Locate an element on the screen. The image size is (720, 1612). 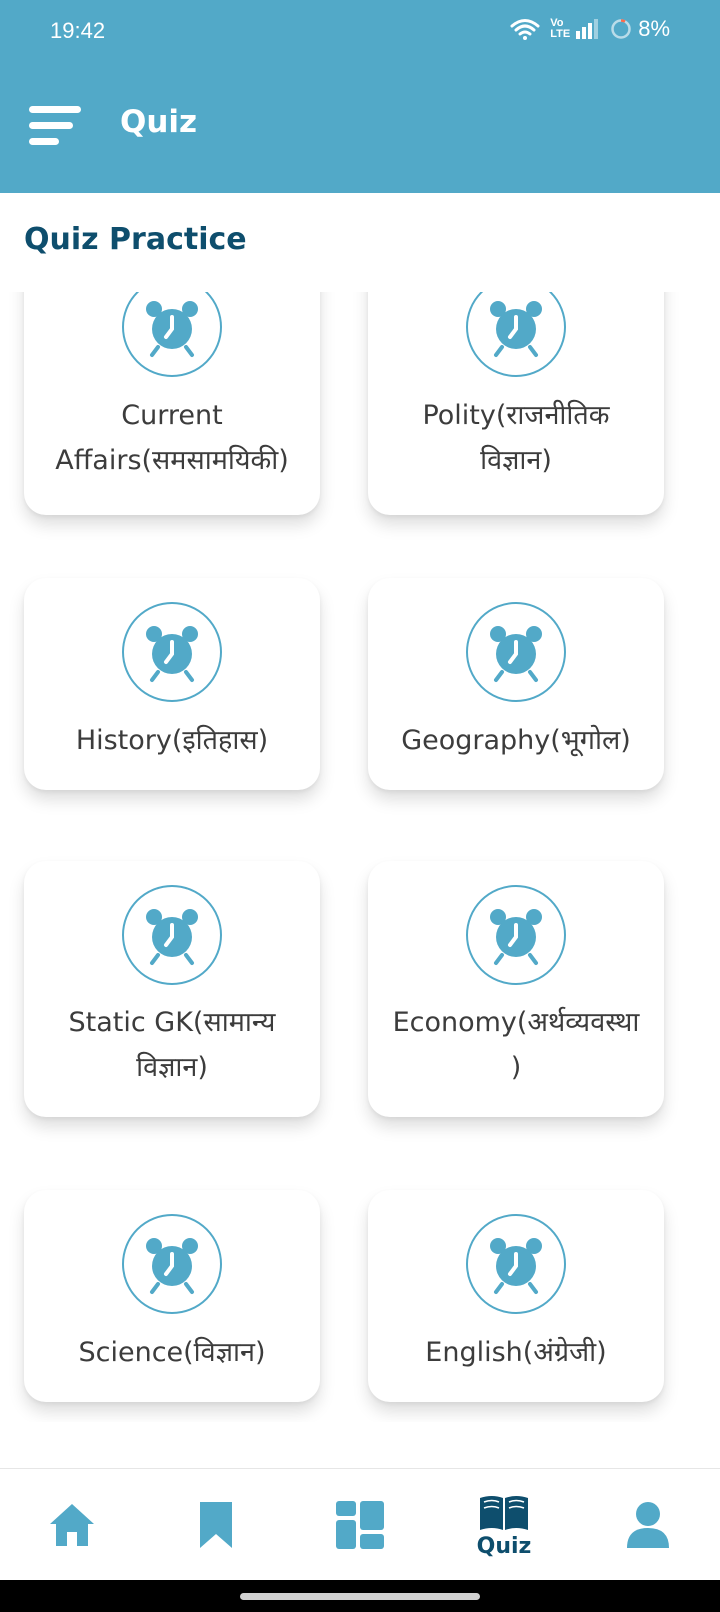
wifi-icon is located at coordinates (525, 29).